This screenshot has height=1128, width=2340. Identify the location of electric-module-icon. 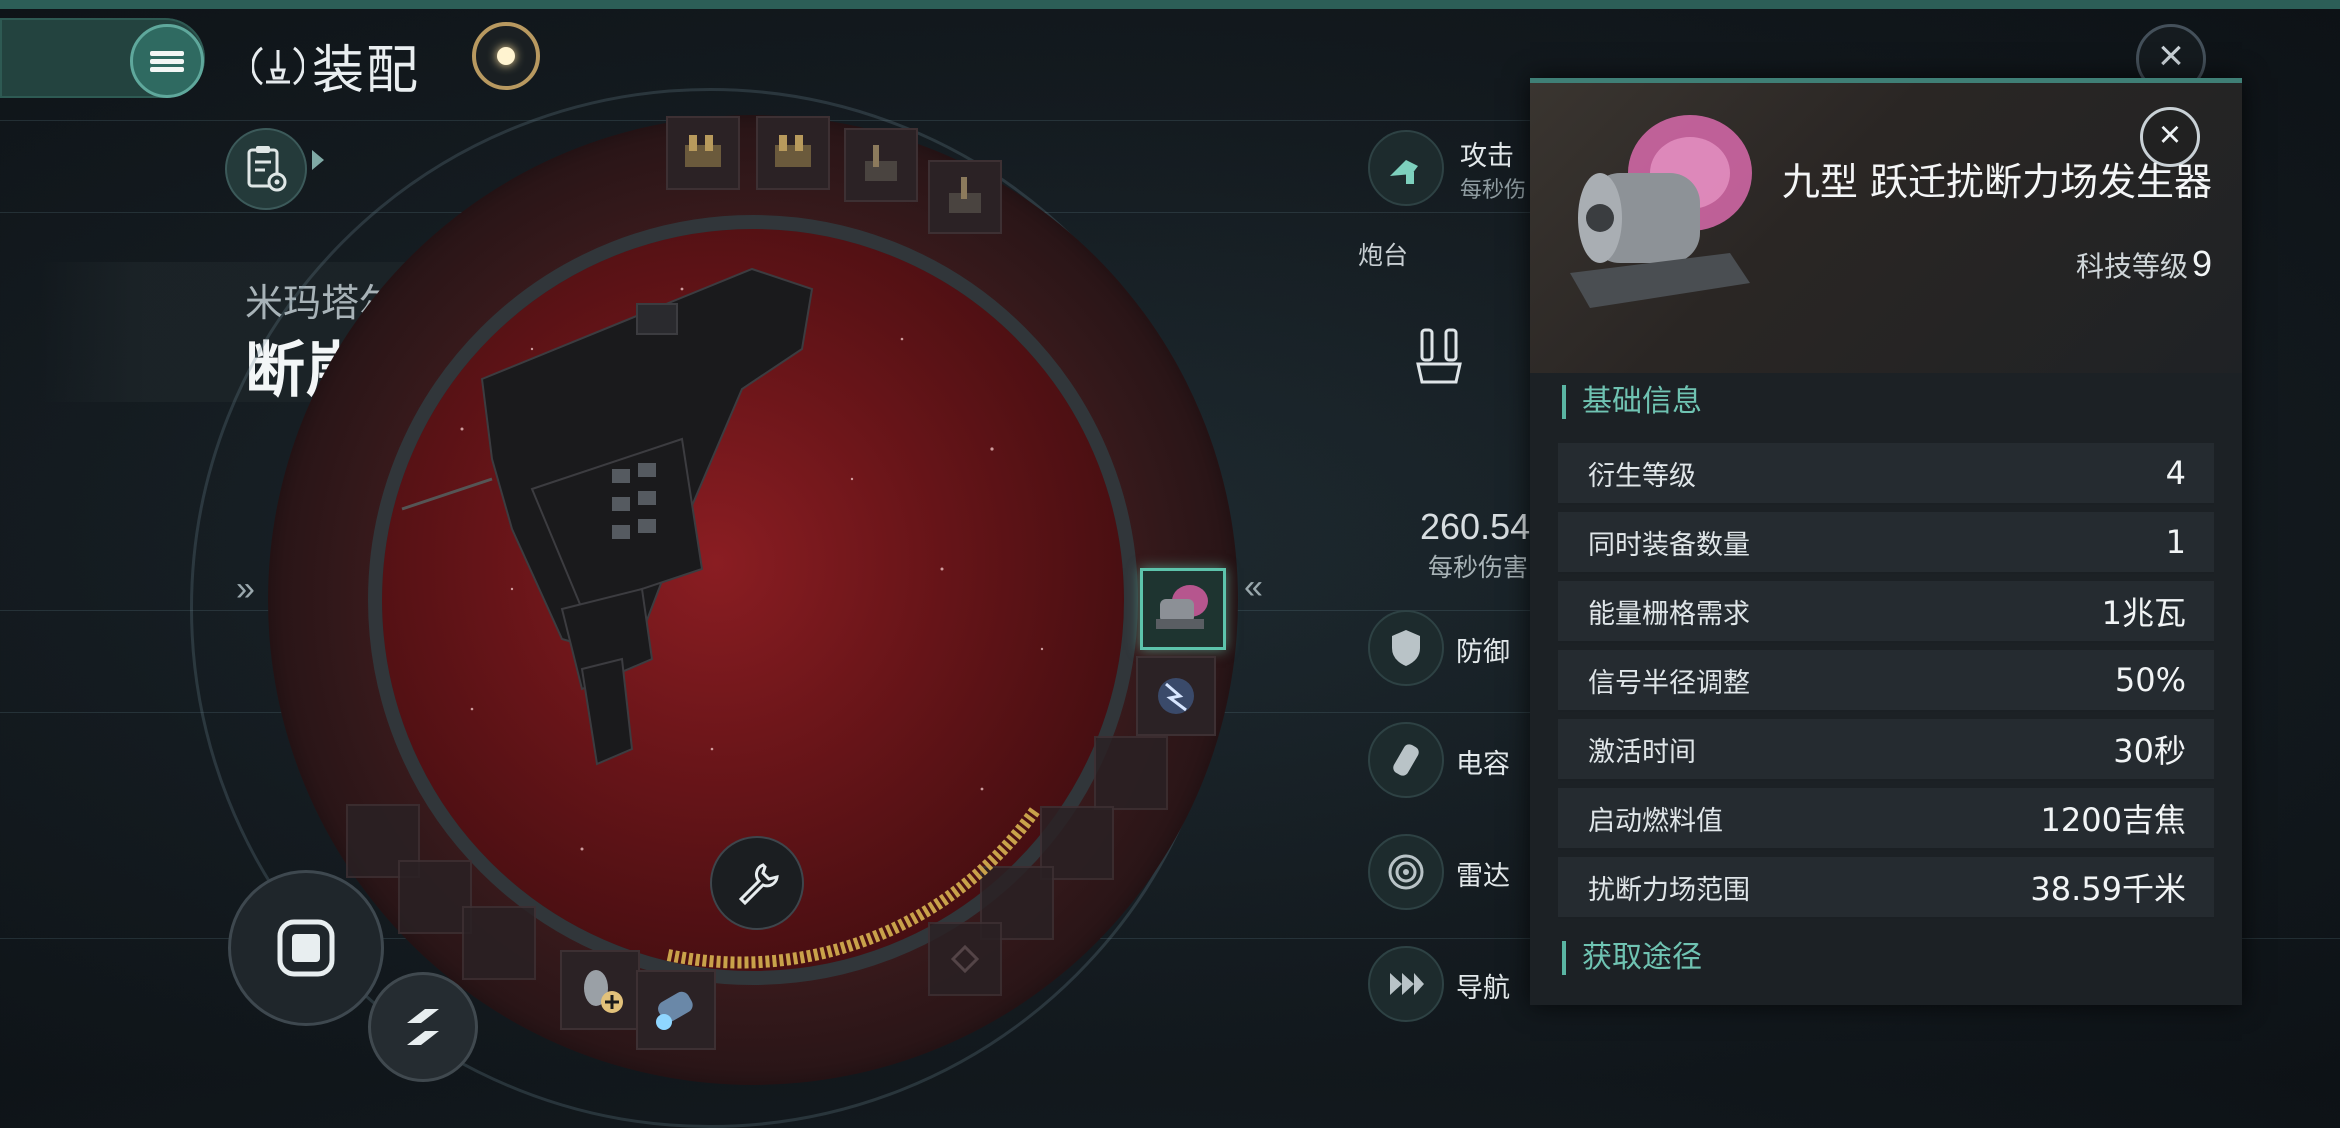
(1176, 696).